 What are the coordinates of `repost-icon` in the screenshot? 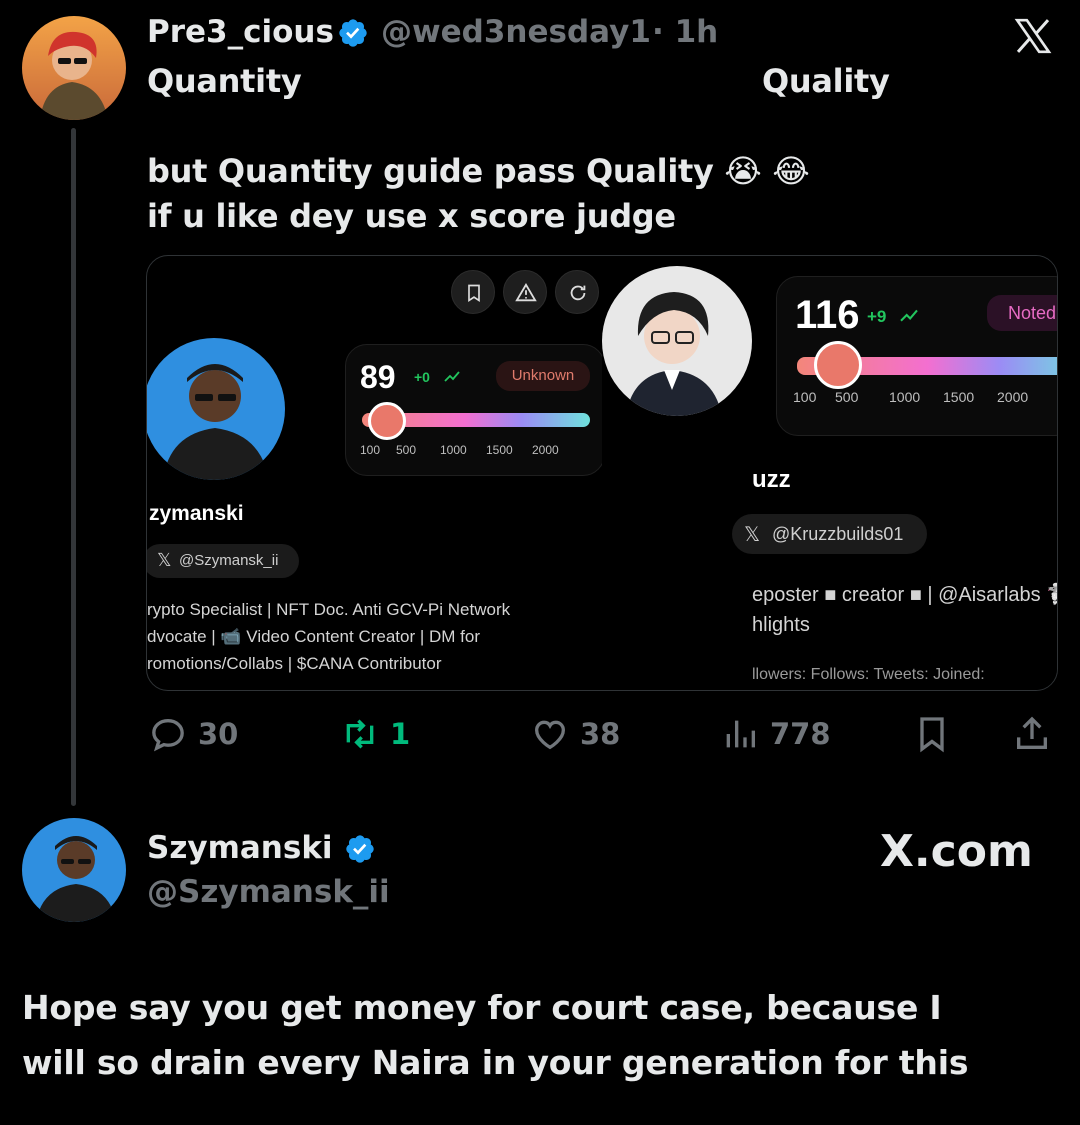 It's located at (360, 734).